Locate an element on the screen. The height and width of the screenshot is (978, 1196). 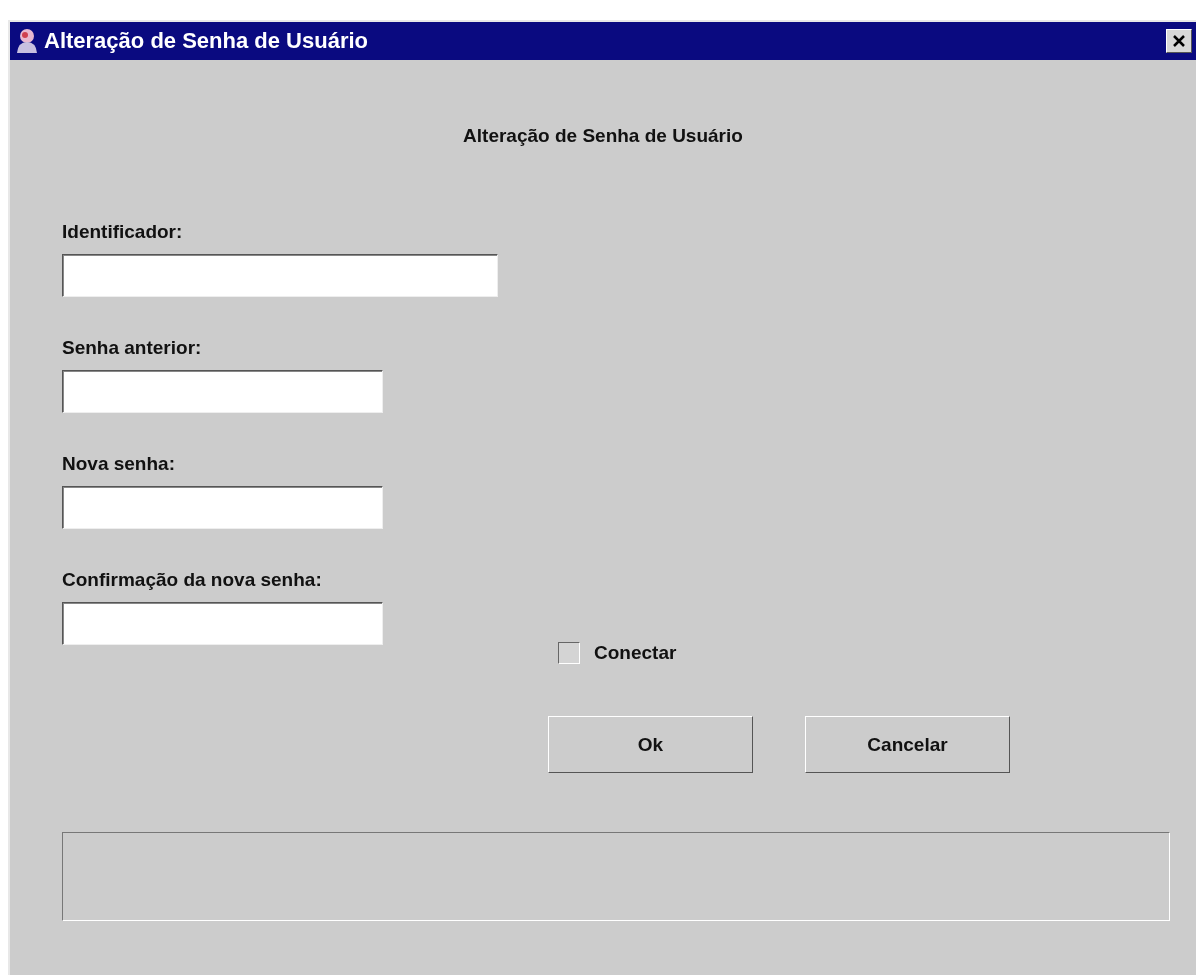
close-icon is located at coordinates (1179, 41).